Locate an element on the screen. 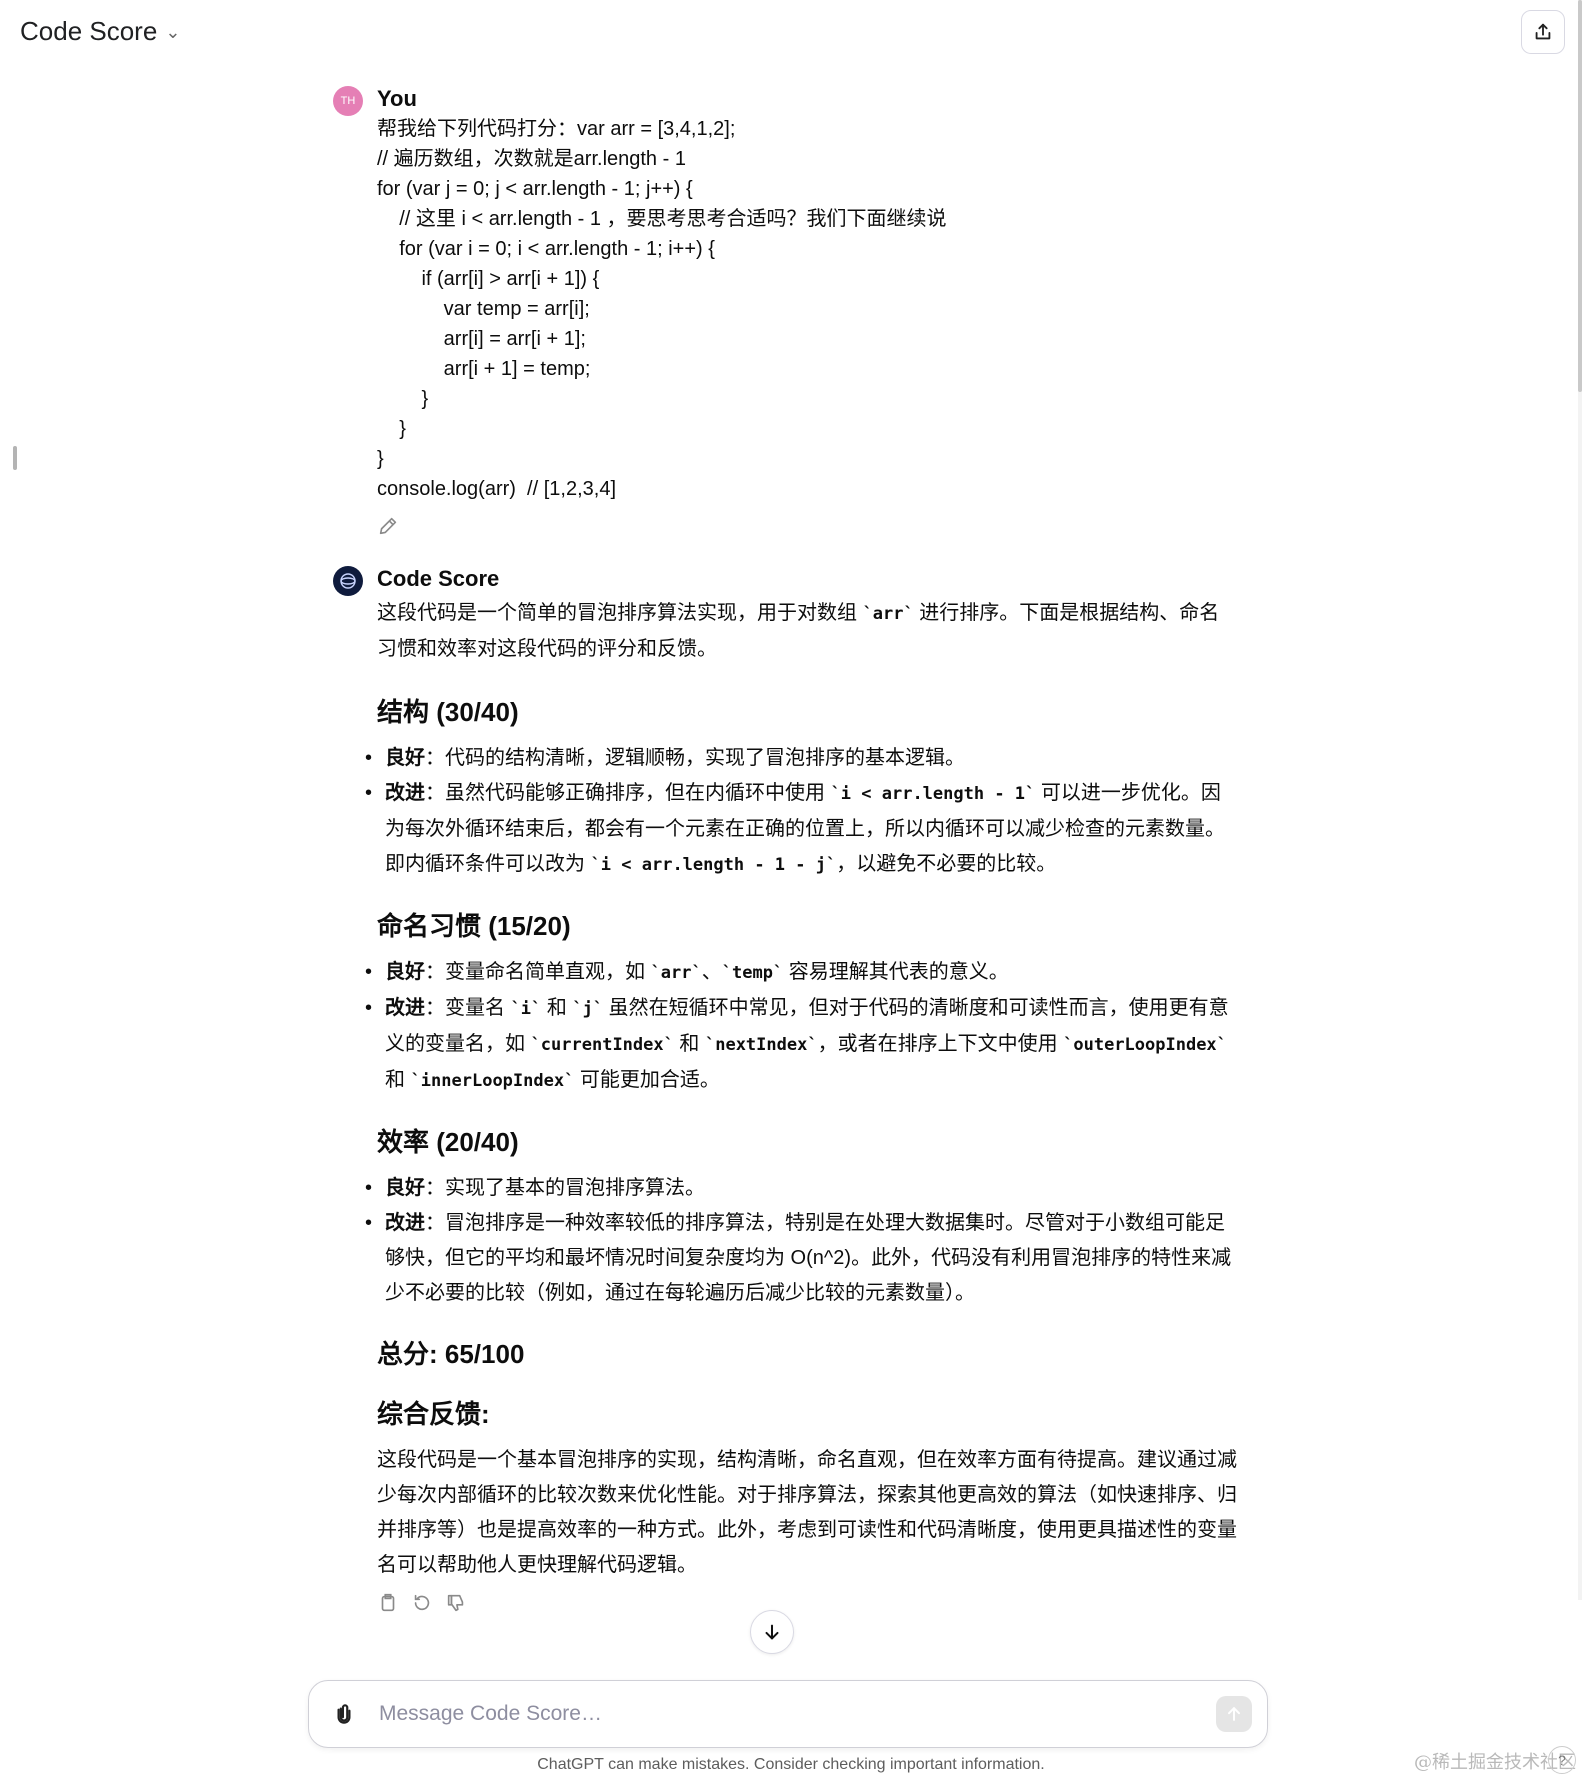  share-icon is located at coordinates (1543, 31).